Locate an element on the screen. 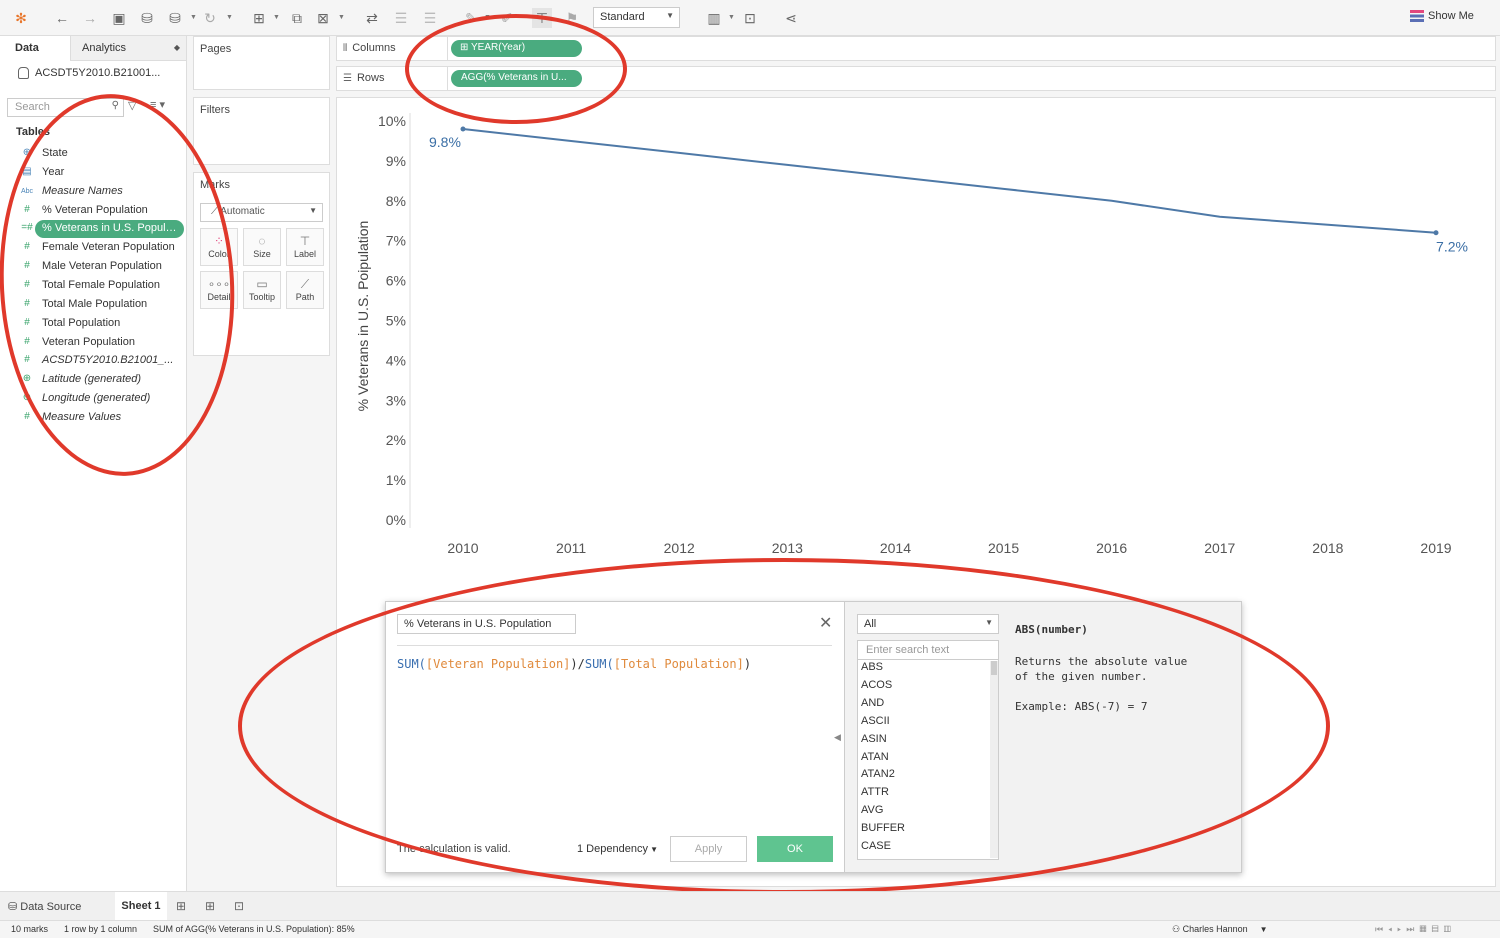 The image size is (1500, 938). function-item: AVG is located at coordinates (872, 810).